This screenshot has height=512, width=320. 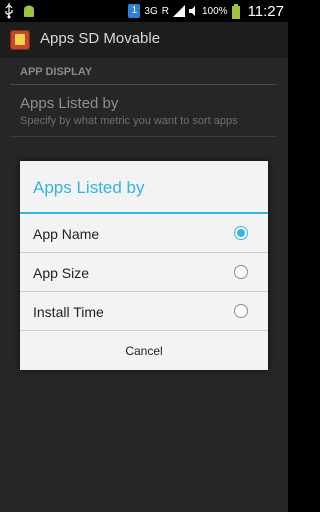 What do you see at coordinates (68, 312) in the screenshot?
I see `option-label: Install Time` at bounding box center [68, 312].